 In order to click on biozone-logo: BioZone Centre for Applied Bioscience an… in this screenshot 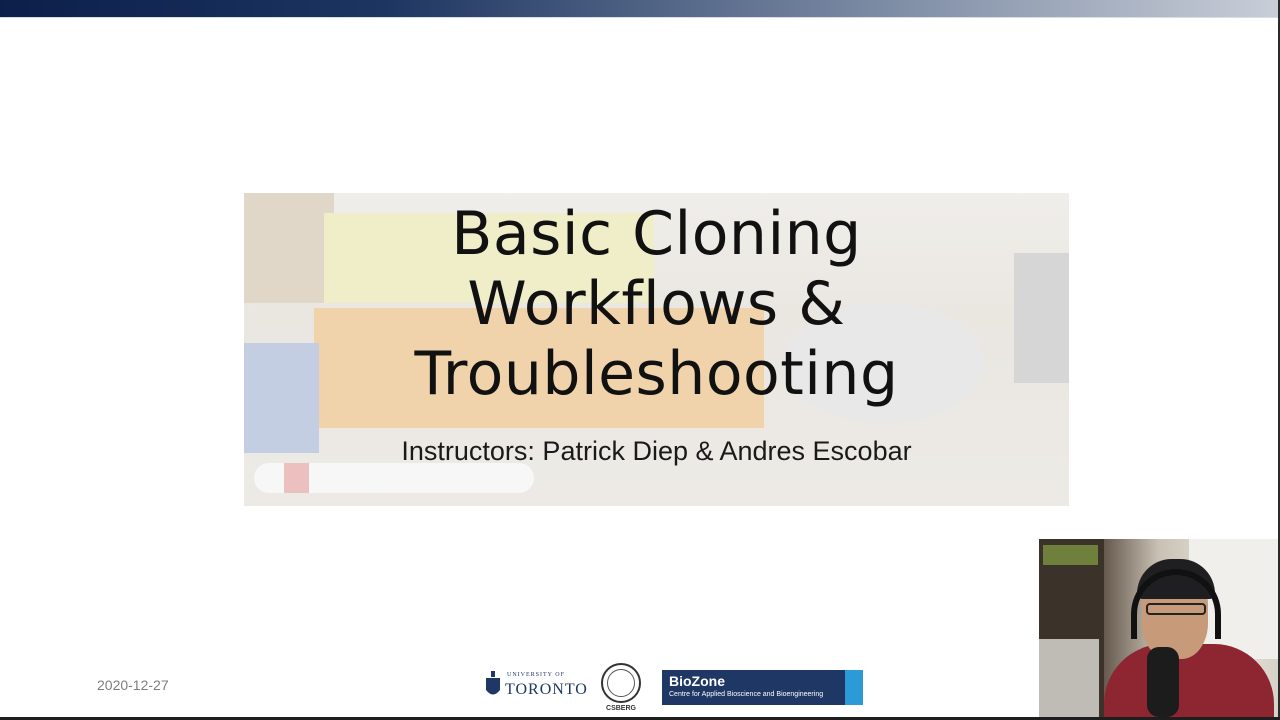, I will do `click(762, 687)`.